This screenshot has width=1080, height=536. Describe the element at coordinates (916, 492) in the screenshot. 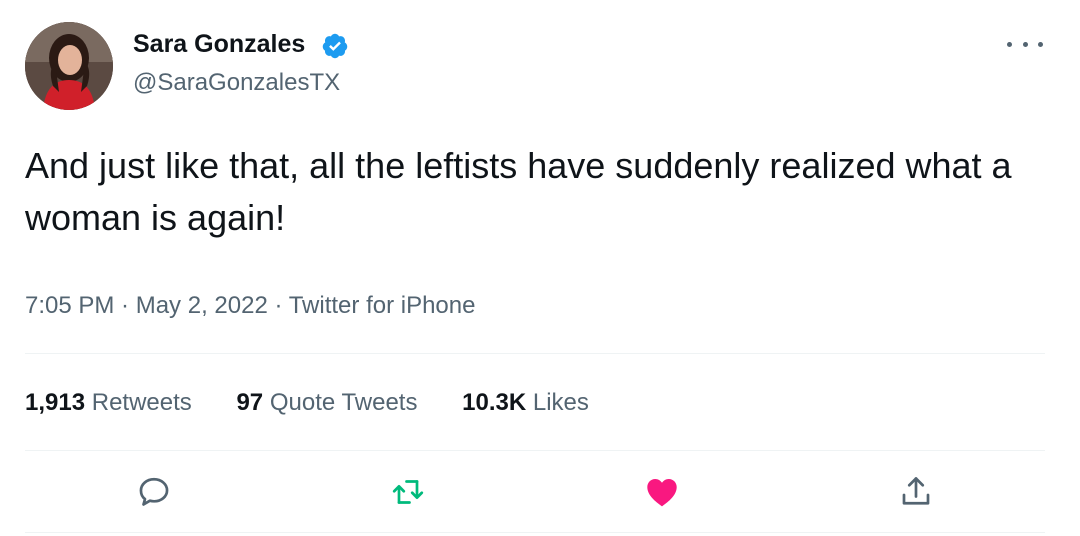

I see `share-icon` at that location.